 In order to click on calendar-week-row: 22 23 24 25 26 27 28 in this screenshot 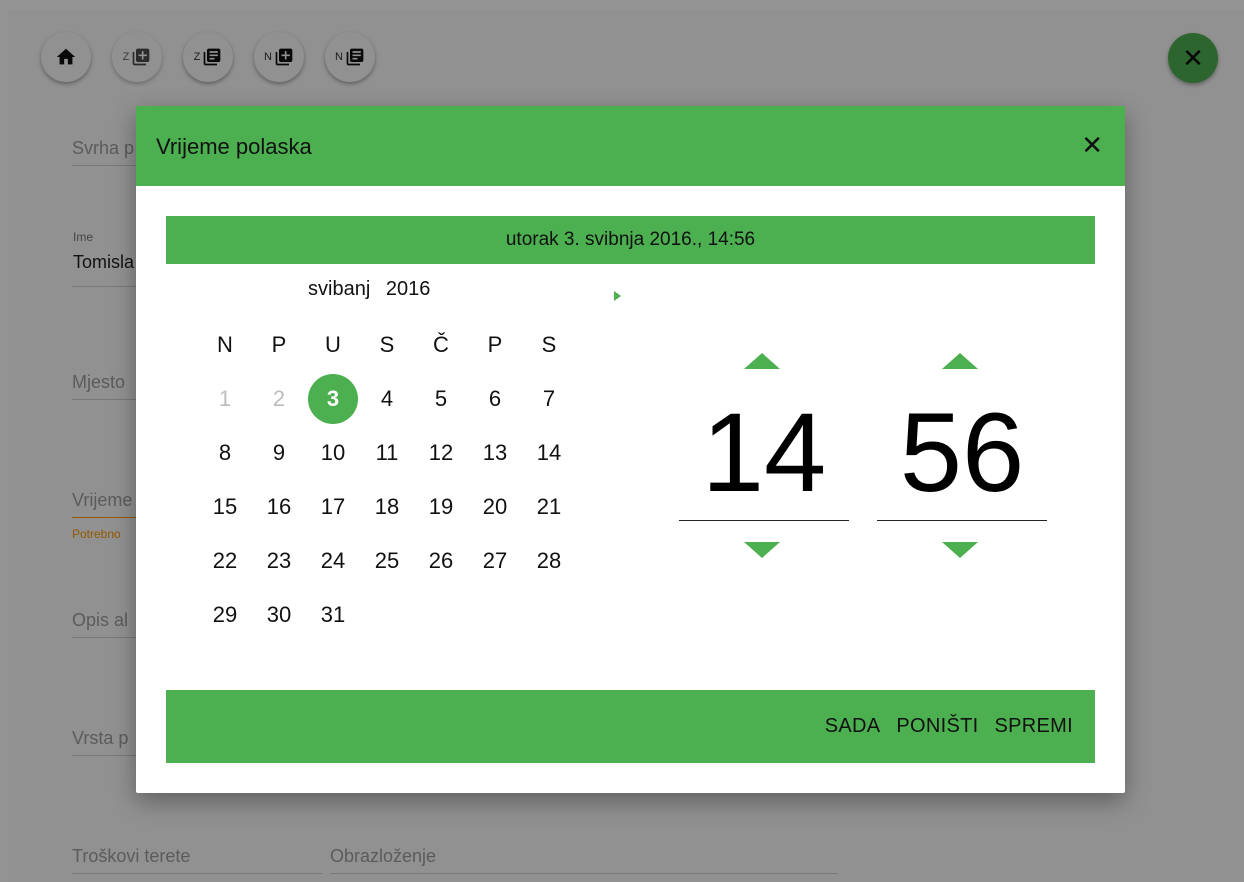, I will do `click(387, 561)`.